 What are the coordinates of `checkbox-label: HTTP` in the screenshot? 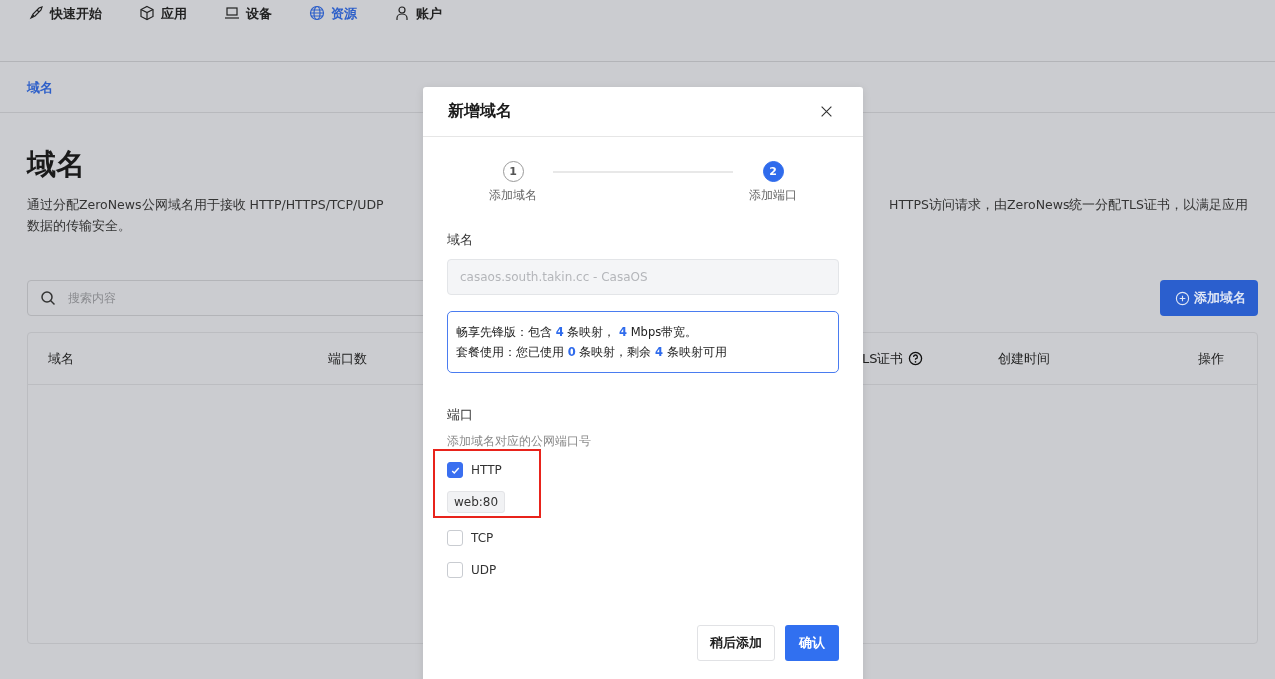 It's located at (486, 470).